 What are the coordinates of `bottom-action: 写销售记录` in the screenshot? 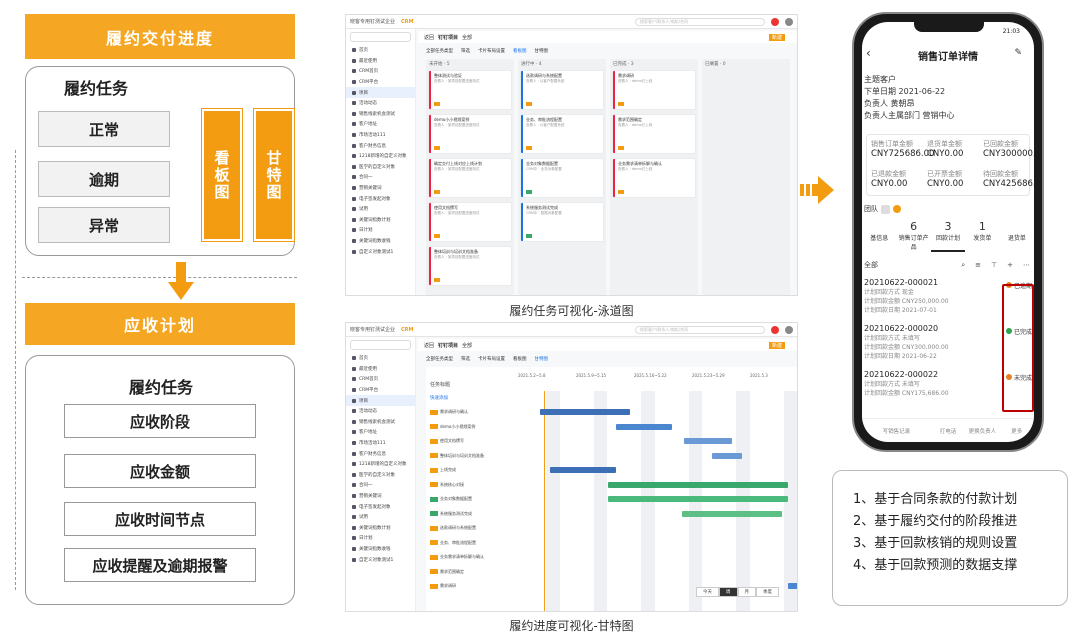 It's located at (896, 431).